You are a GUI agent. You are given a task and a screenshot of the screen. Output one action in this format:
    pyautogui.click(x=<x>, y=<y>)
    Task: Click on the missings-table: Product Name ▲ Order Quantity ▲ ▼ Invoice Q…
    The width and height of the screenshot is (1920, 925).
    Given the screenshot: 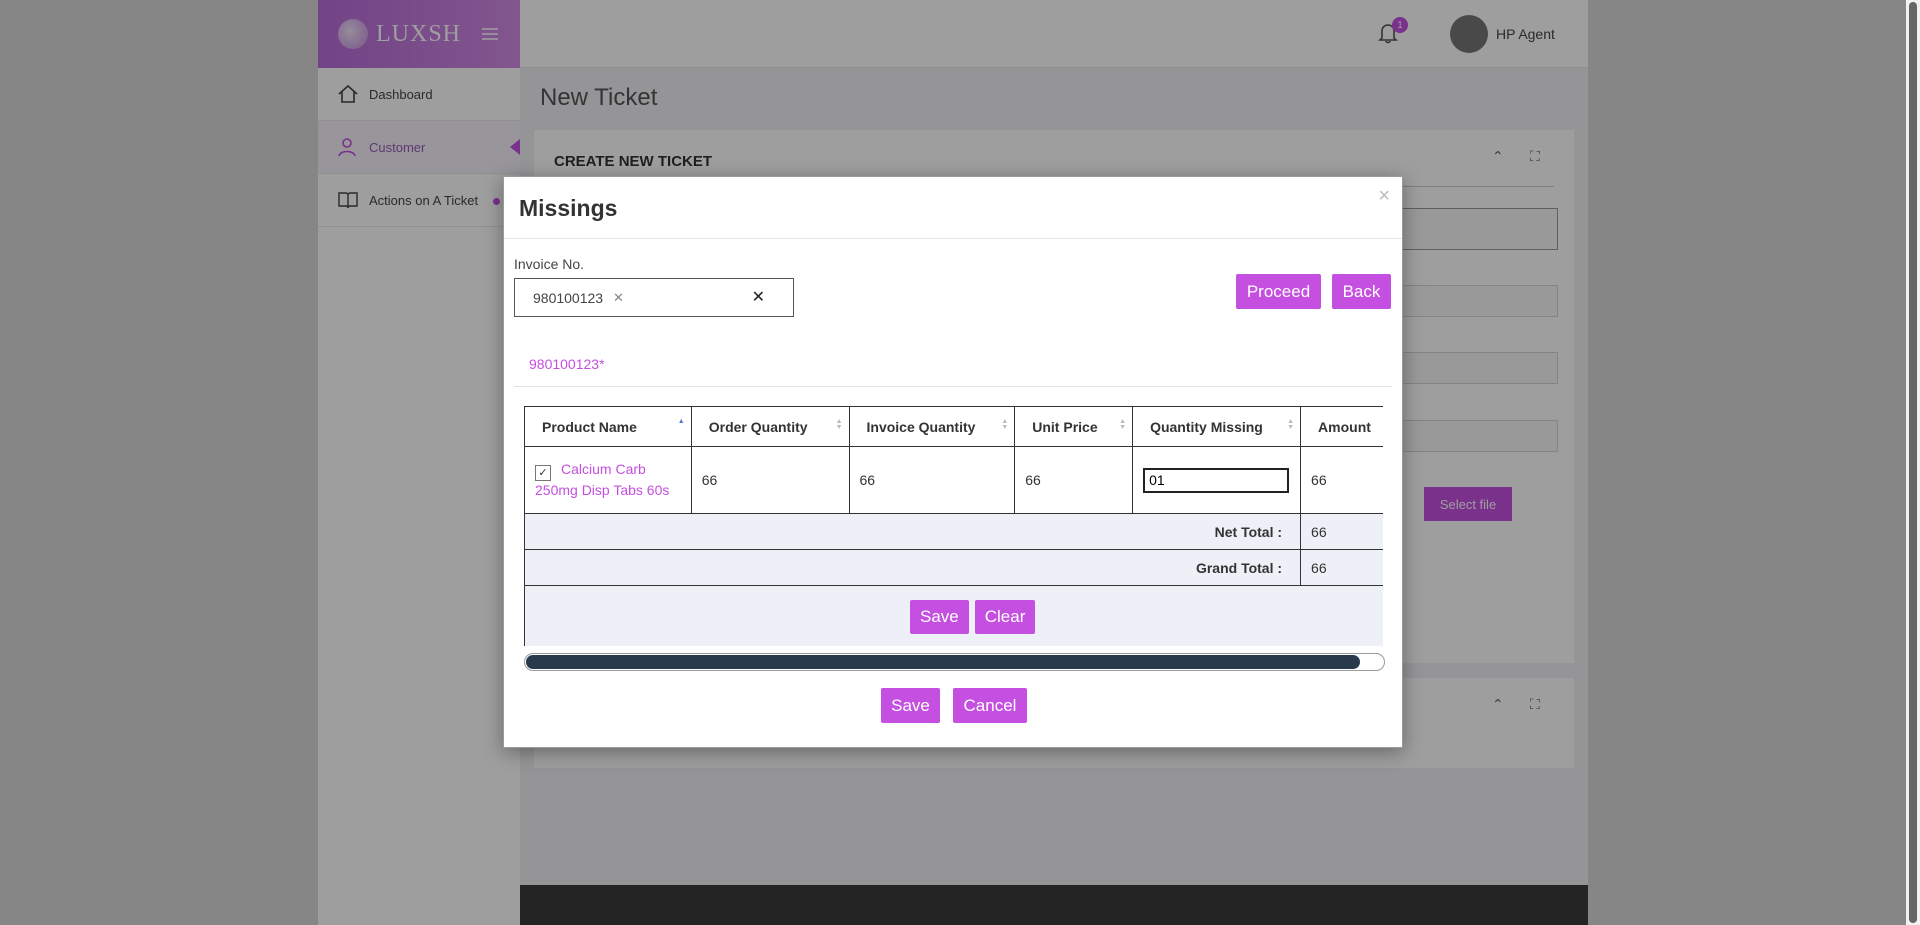 What is the action you would take?
    pyautogui.click(x=953, y=526)
    